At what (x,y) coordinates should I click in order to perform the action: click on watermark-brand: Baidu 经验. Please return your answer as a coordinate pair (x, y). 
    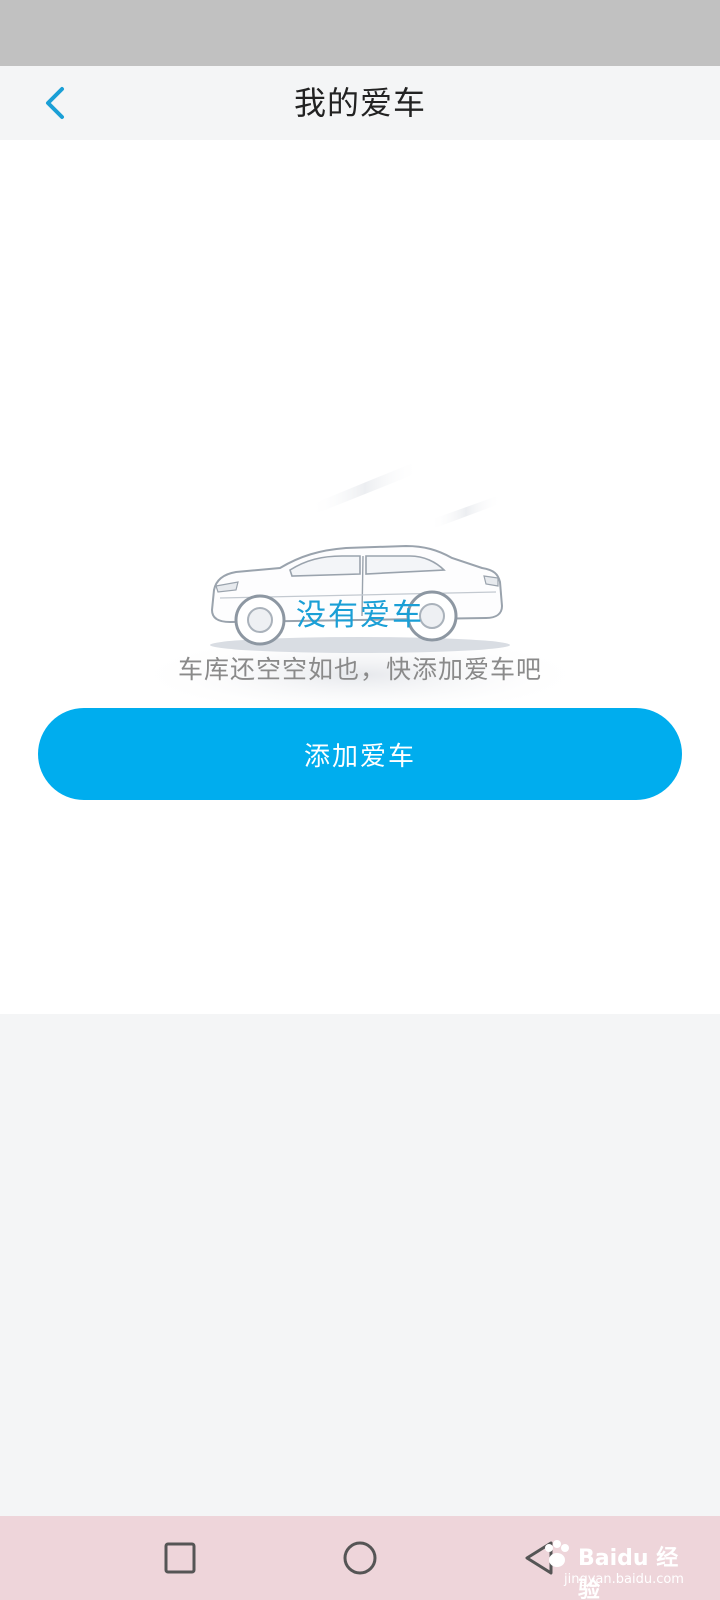
    Looking at the image, I should click on (628, 1573).